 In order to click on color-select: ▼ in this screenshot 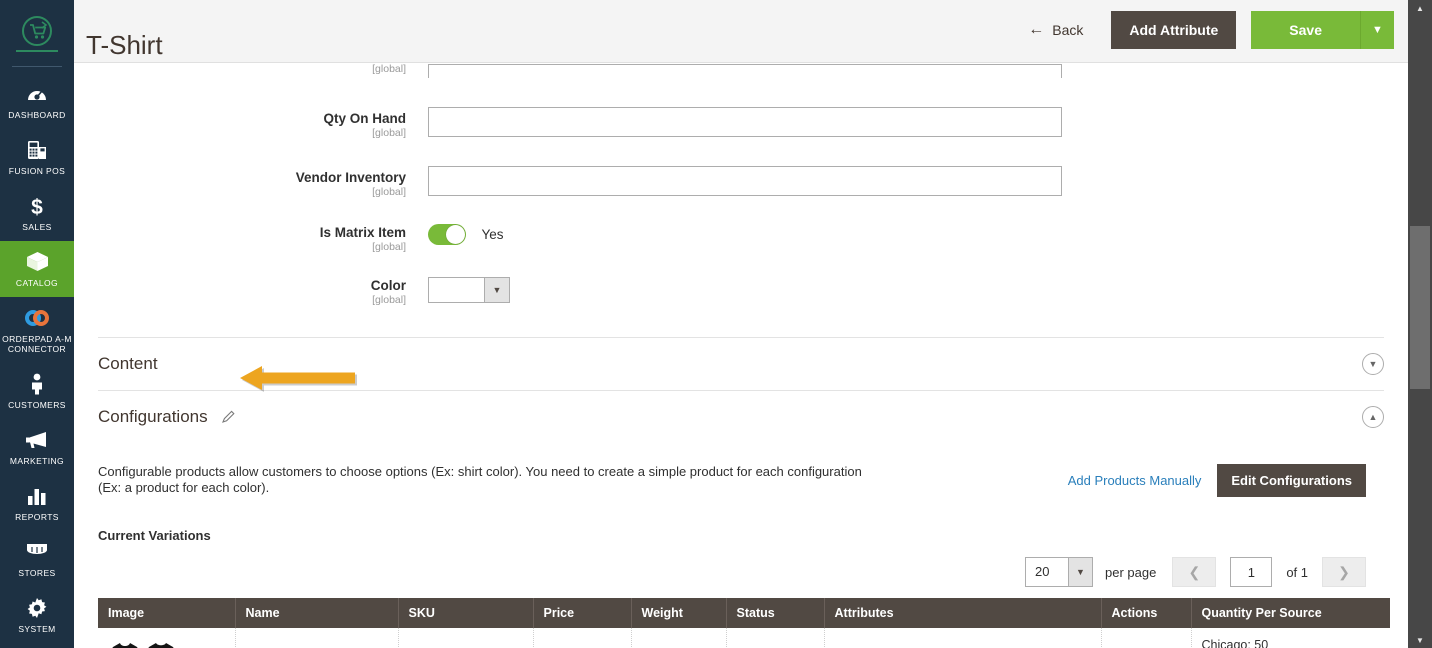, I will do `click(469, 290)`.